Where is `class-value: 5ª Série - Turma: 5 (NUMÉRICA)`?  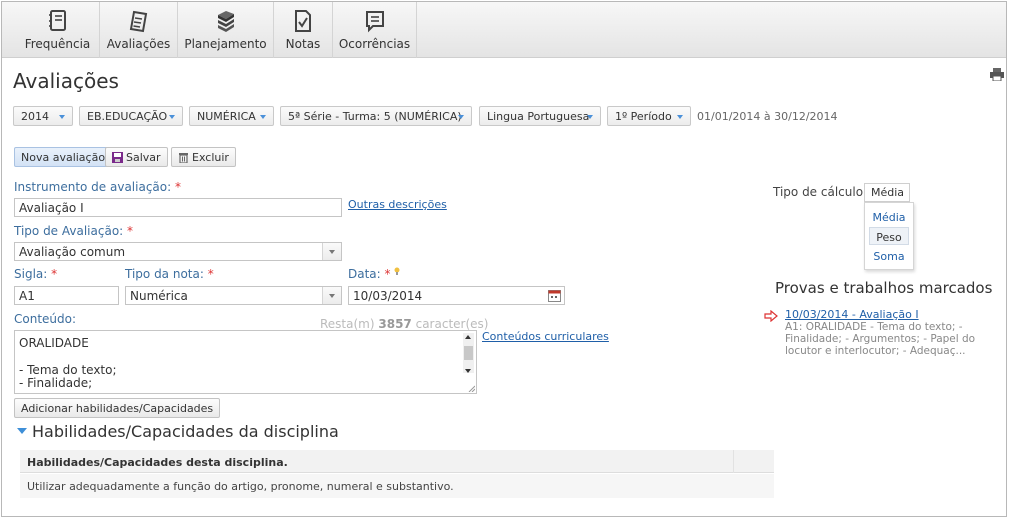
class-value: 5ª Série - Turma: 5 (NUMÉRICA) is located at coordinates (375, 116).